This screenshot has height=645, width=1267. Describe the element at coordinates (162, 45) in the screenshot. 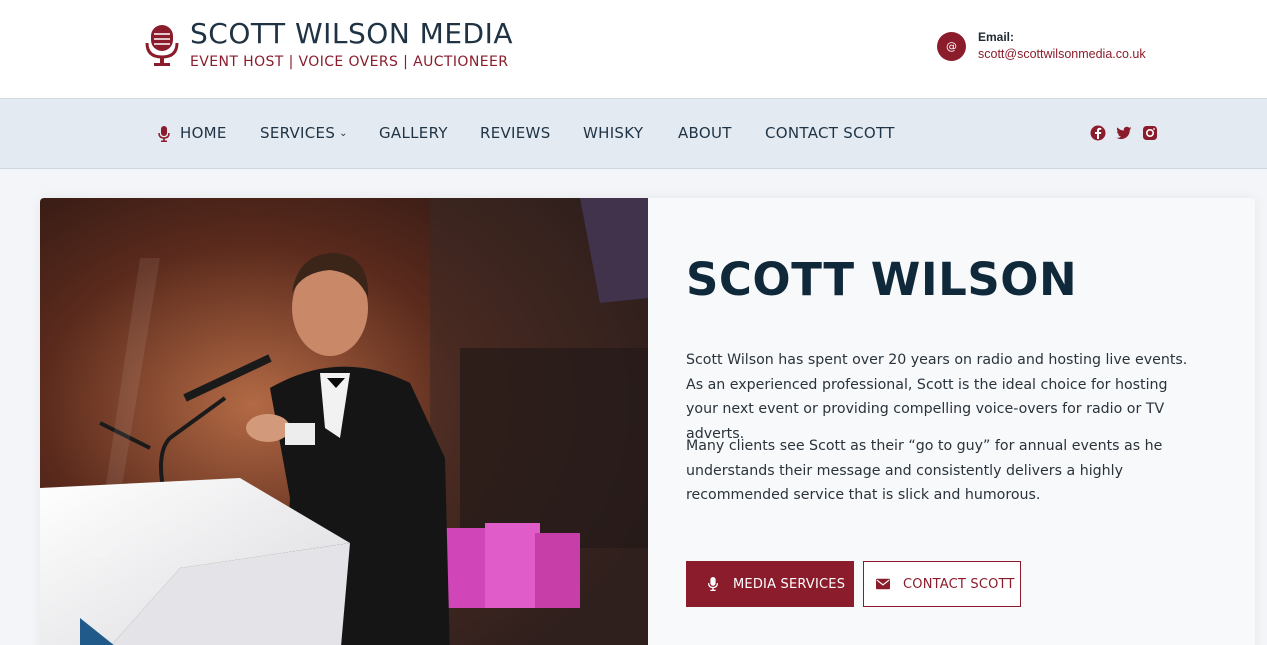

I see `microphone-logo-icon` at that location.